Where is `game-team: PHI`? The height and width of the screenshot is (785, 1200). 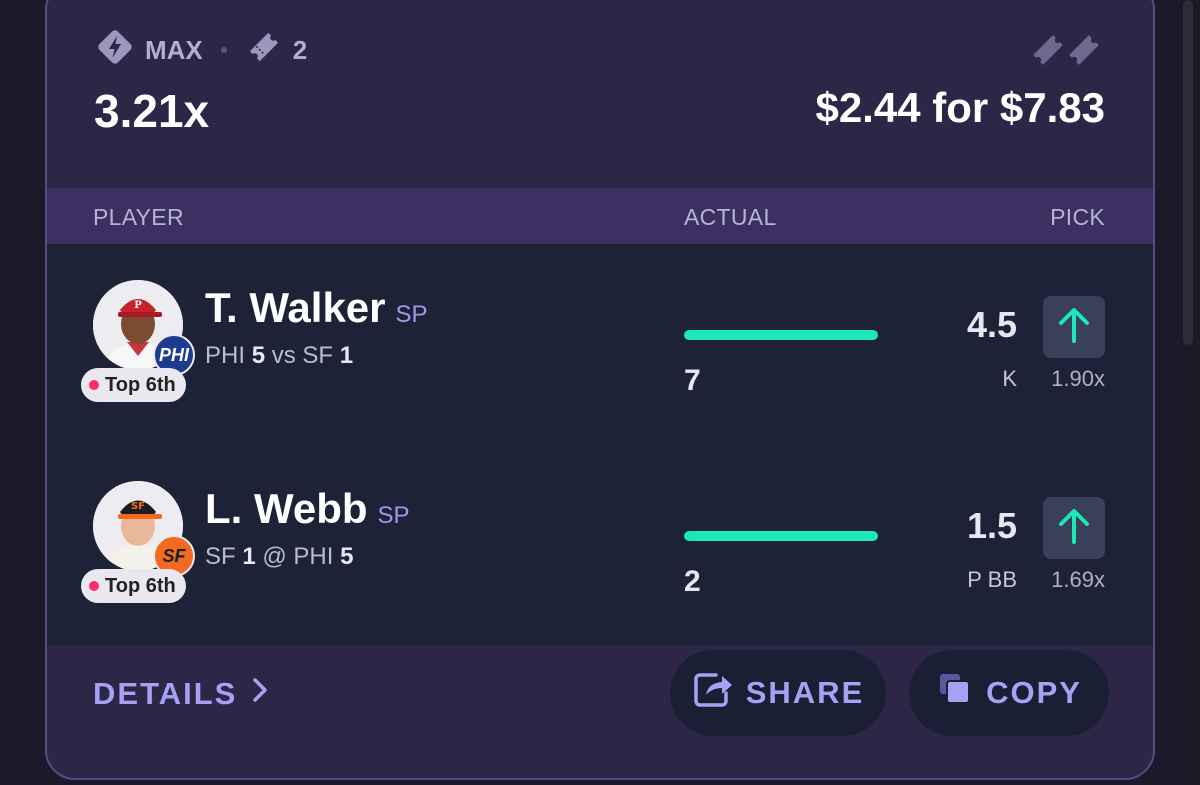 game-team: PHI is located at coordinates (225, 355).